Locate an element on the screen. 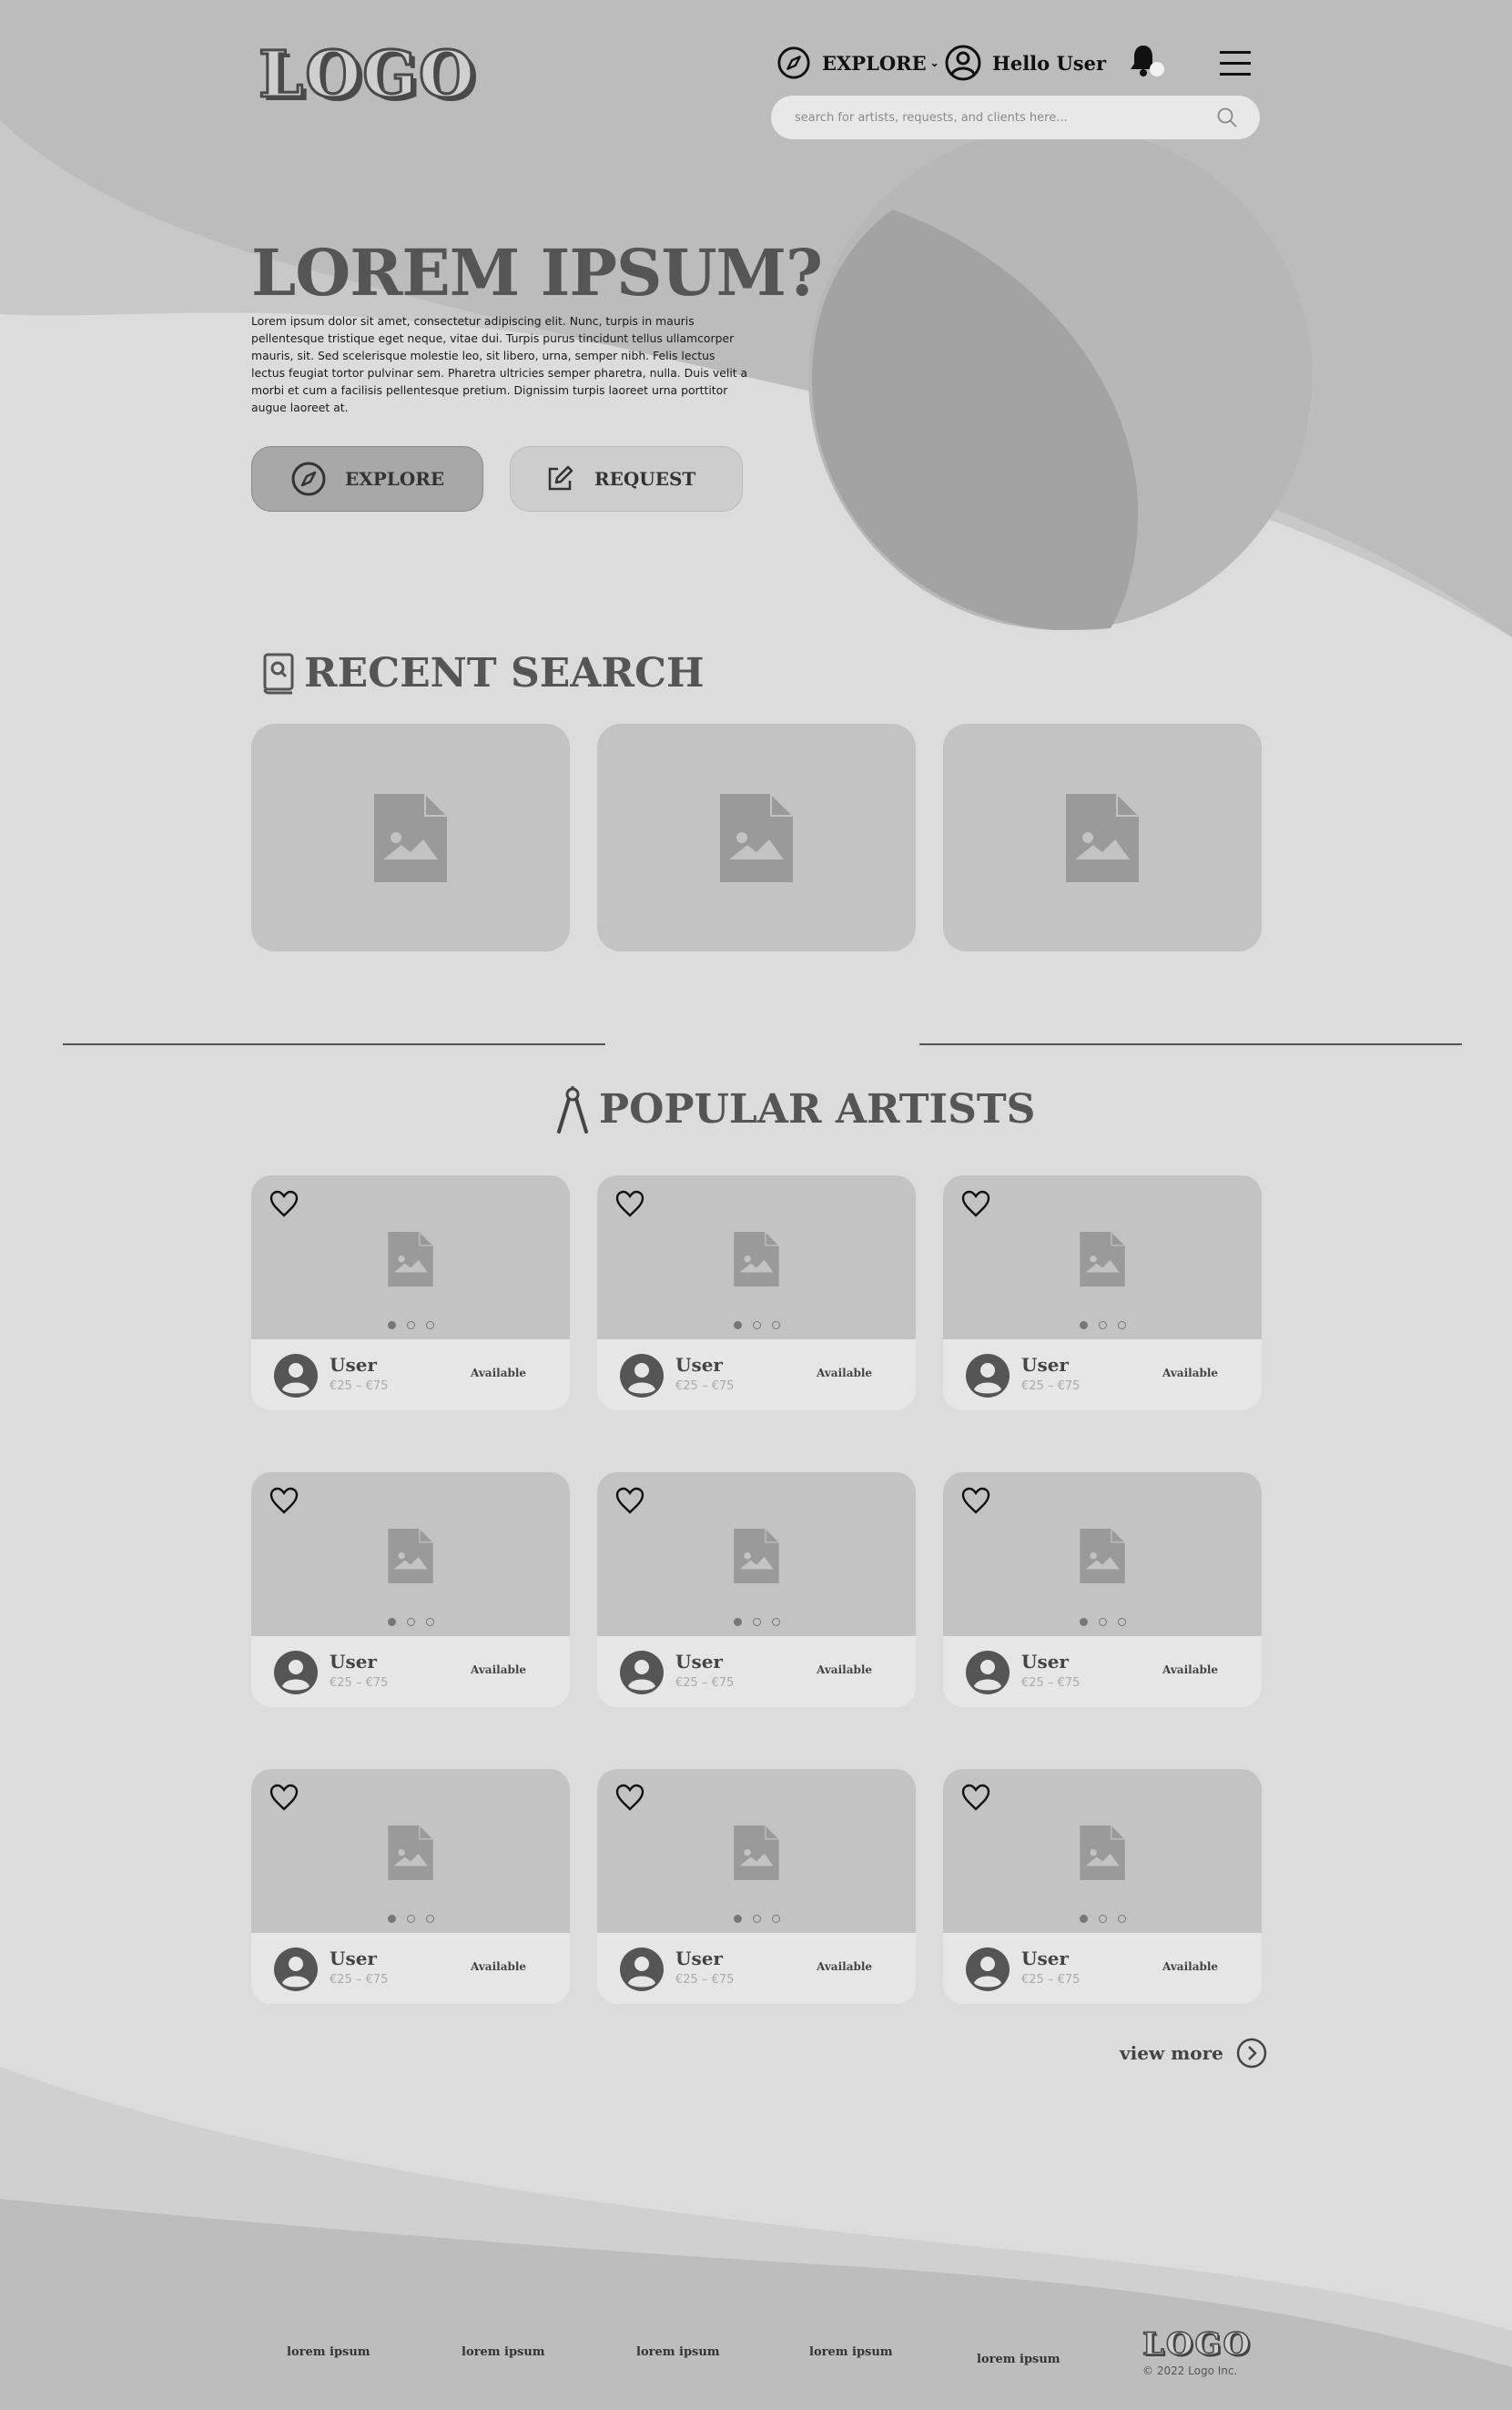  compass-icon is located at coordinates (308, 479).